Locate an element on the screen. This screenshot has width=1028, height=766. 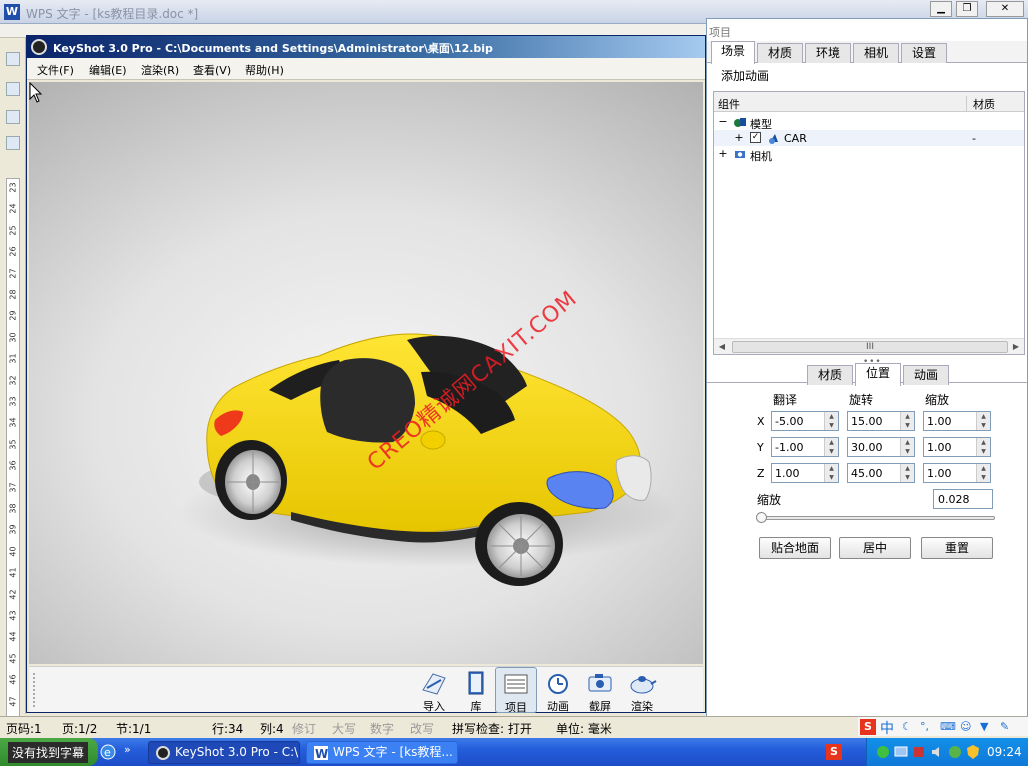
sogou-tray-icon: S is located at coordinates (834, 752).